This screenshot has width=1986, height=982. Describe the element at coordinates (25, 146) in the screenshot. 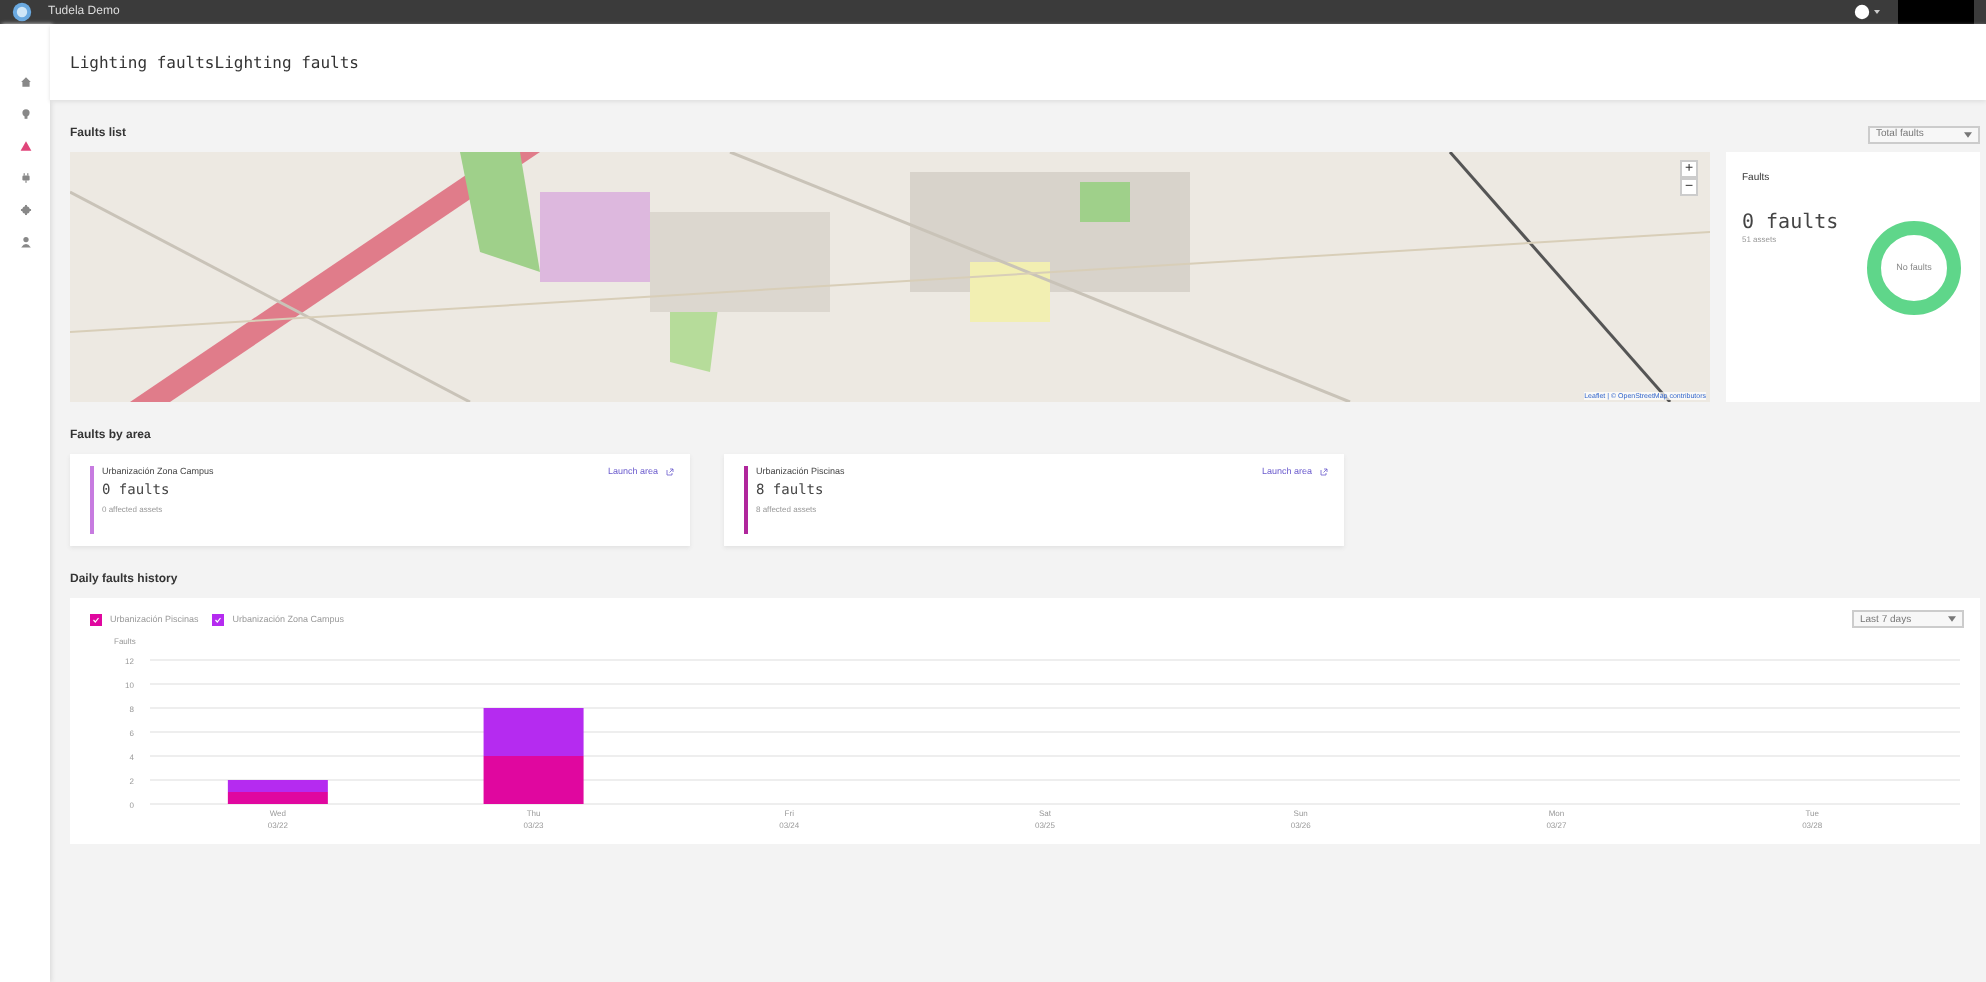

I see `warning-icon` at that location.